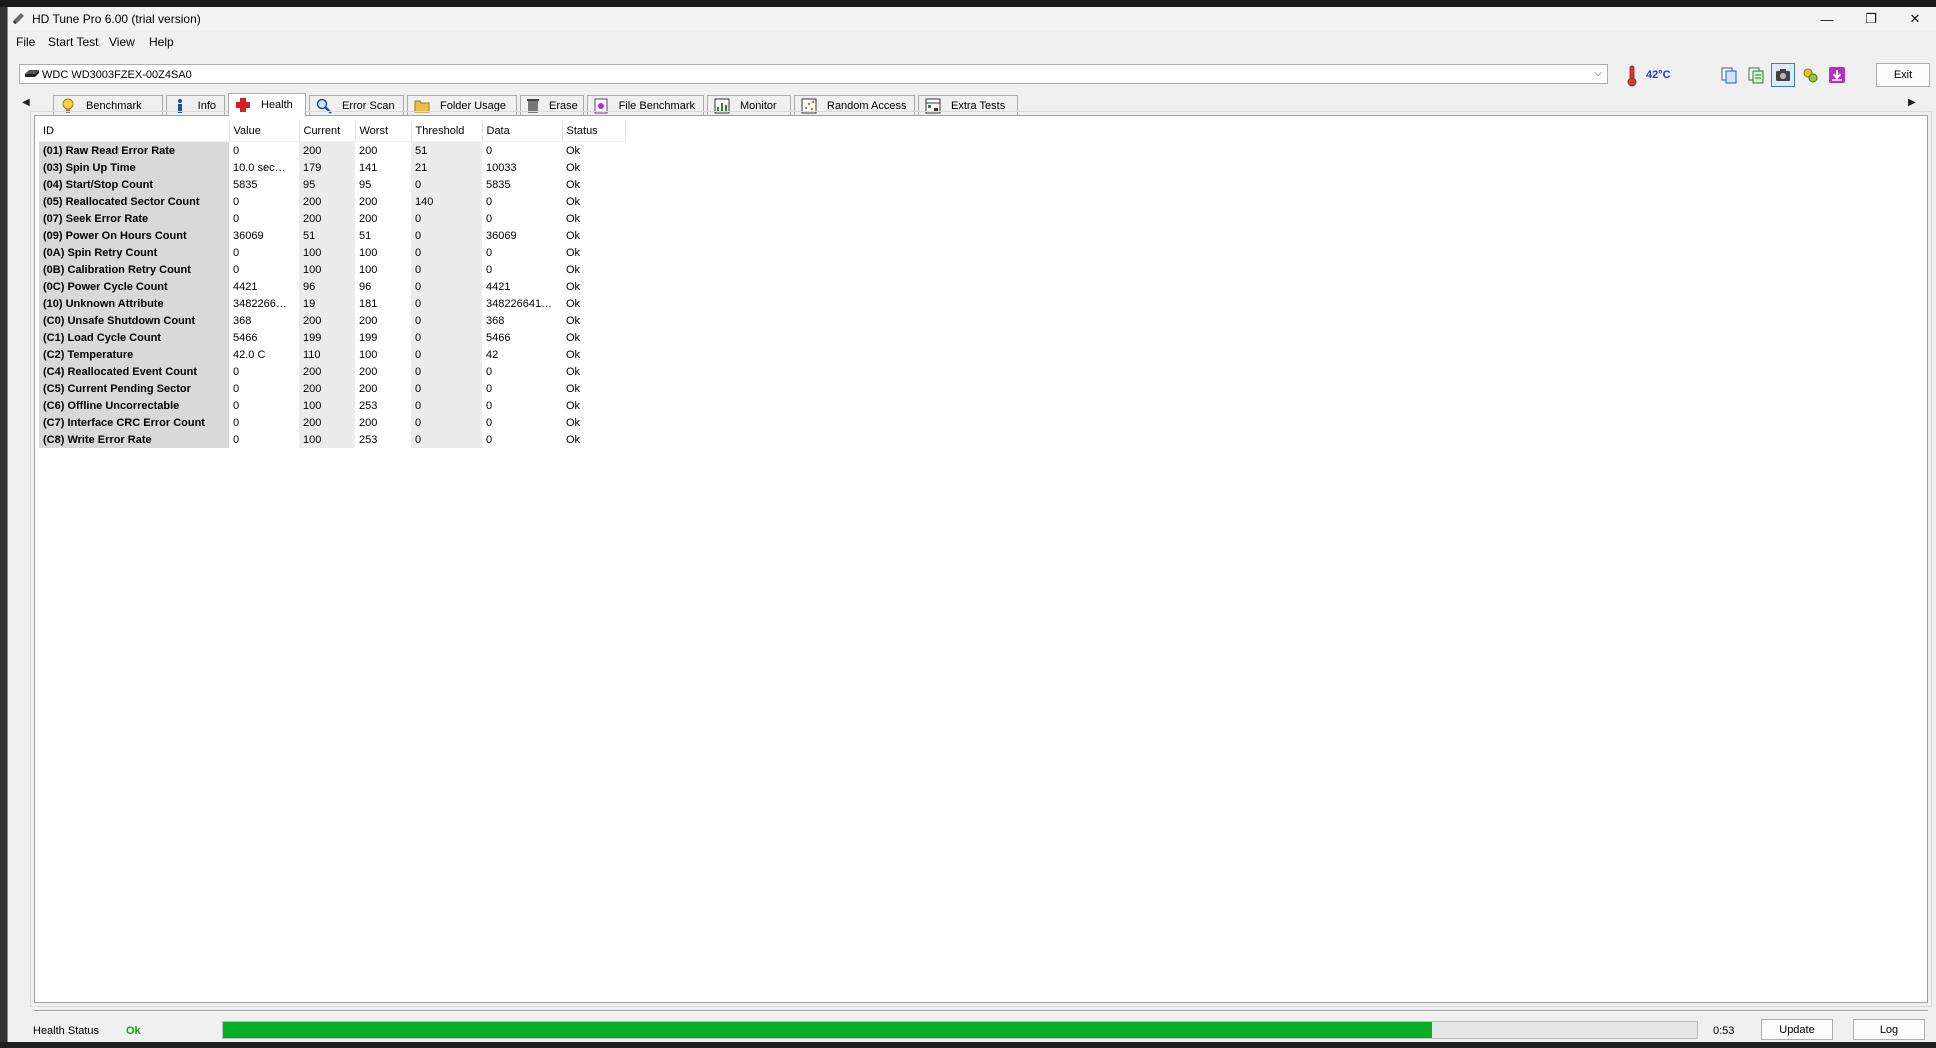 The width and height of the screenshot is (1936, 1048). Describe the element at coordinates (134, 337) in the screenshot. I see `cell-attribute-id: (C1) Load Cycle Count` at that location.